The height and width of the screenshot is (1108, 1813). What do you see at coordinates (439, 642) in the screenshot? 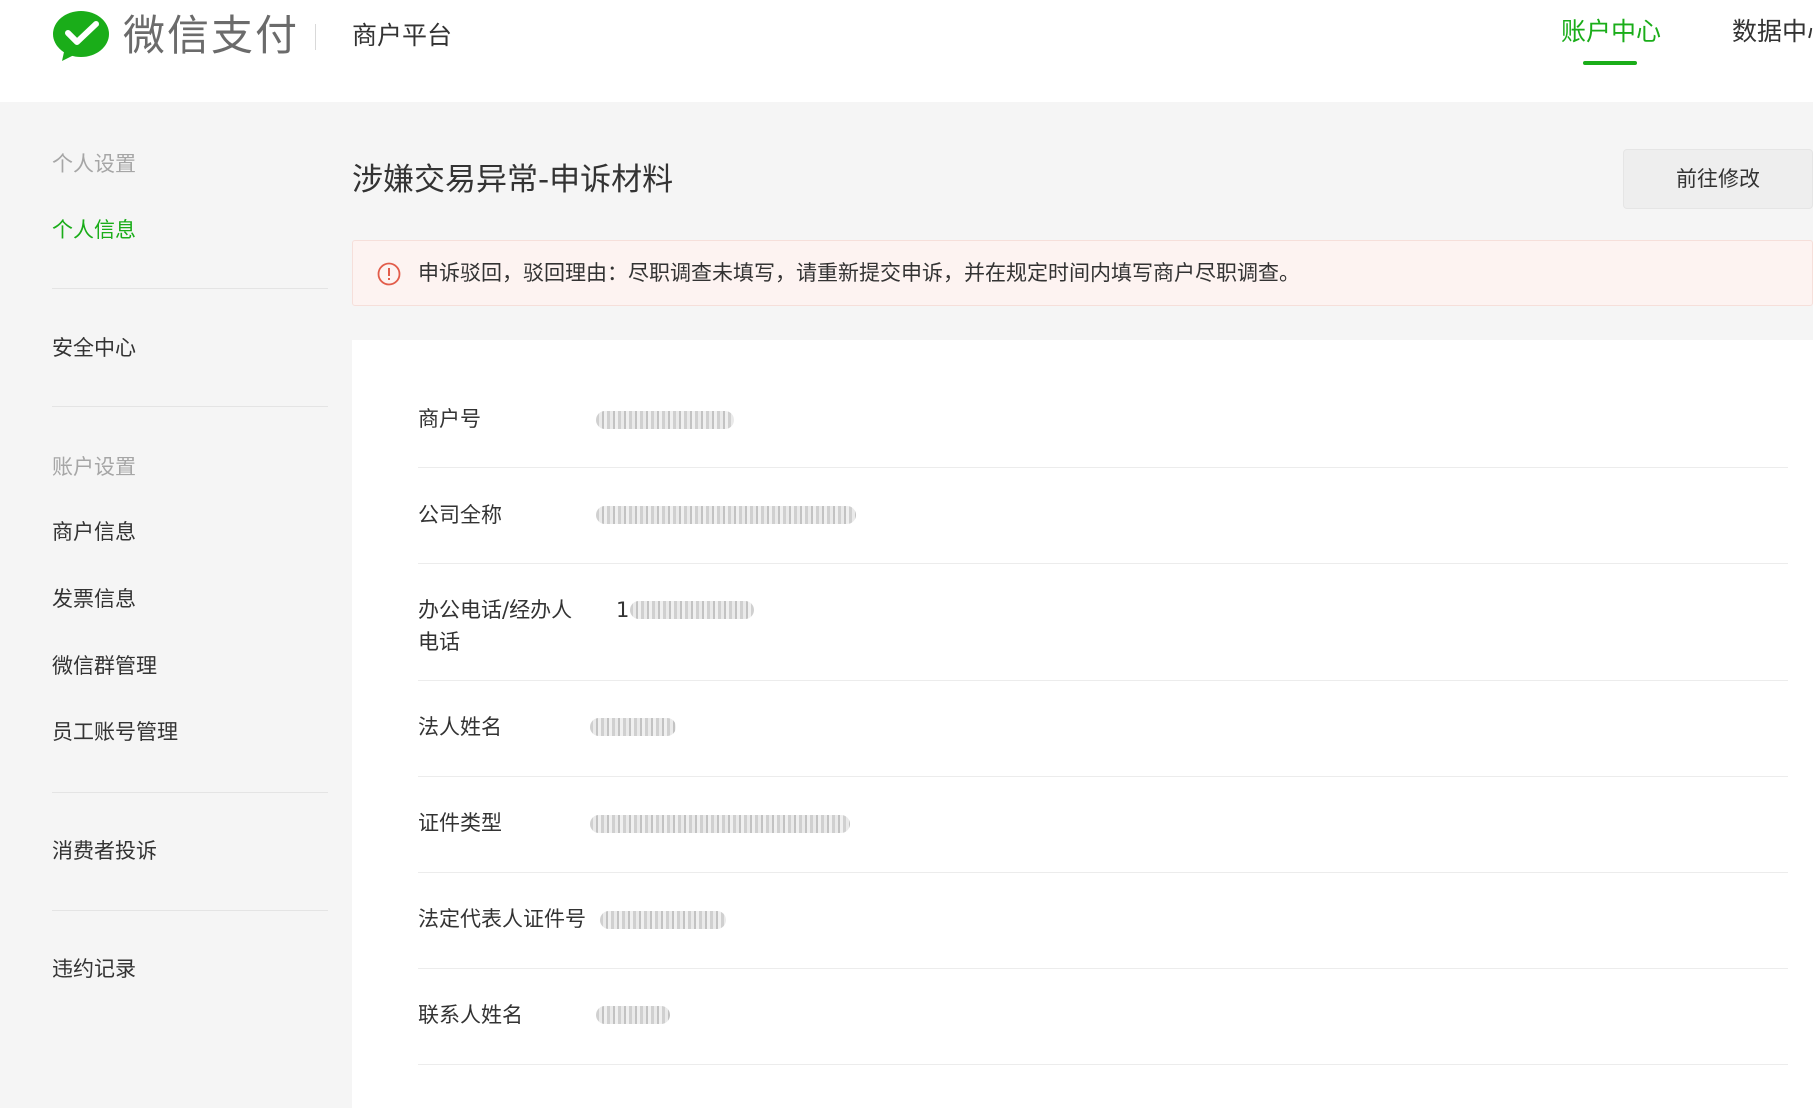
I see `field-label-continued: 电话` at bounding box center [439, 642].